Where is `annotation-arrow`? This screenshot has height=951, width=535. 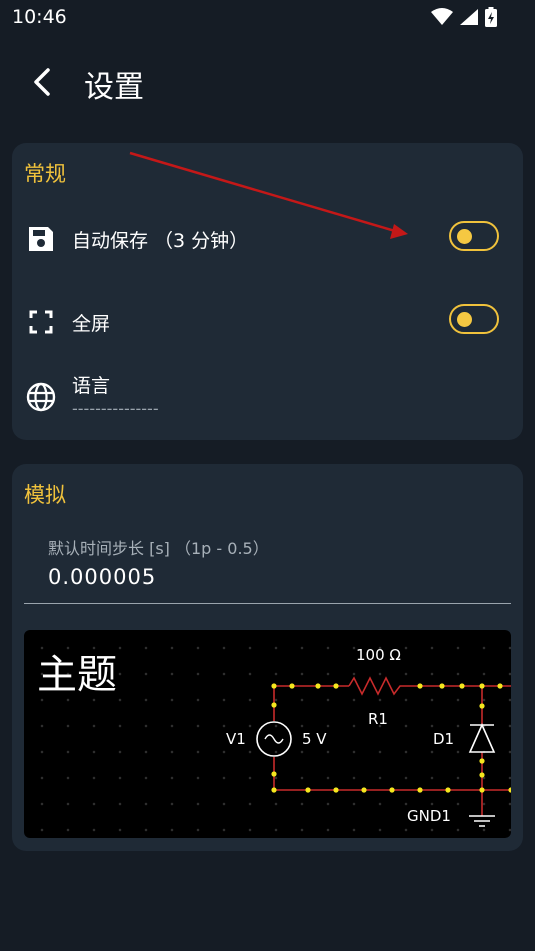 annotation-arrow is located at coordinates (268, 195).